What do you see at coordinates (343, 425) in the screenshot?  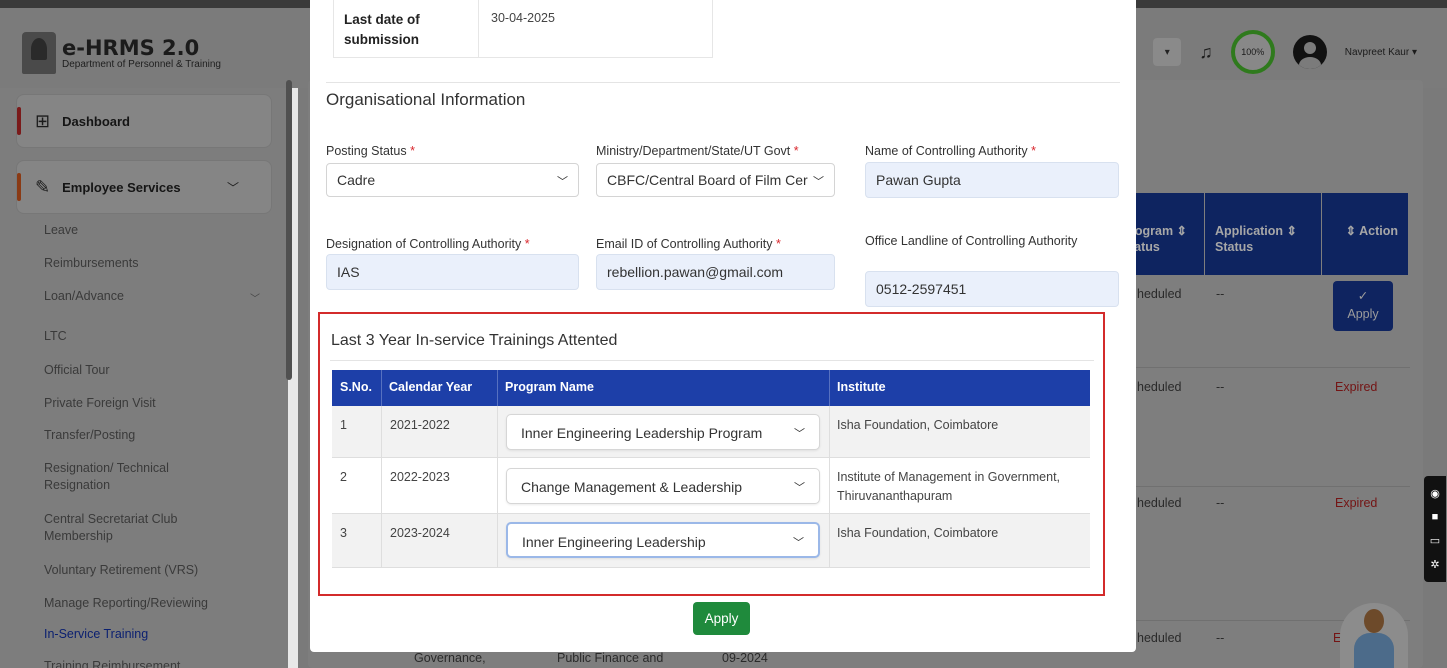 I see `row-sno: 1` at bounding box center [343, 425].